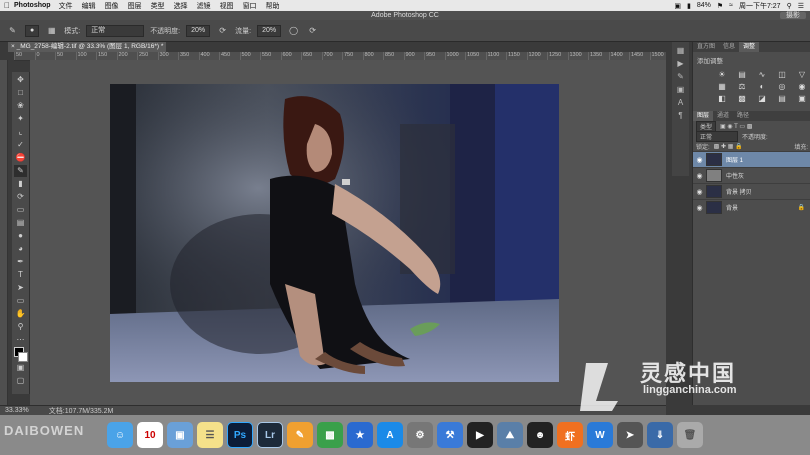  I want to click on flag-icon: ⚑, so click(720, 6).